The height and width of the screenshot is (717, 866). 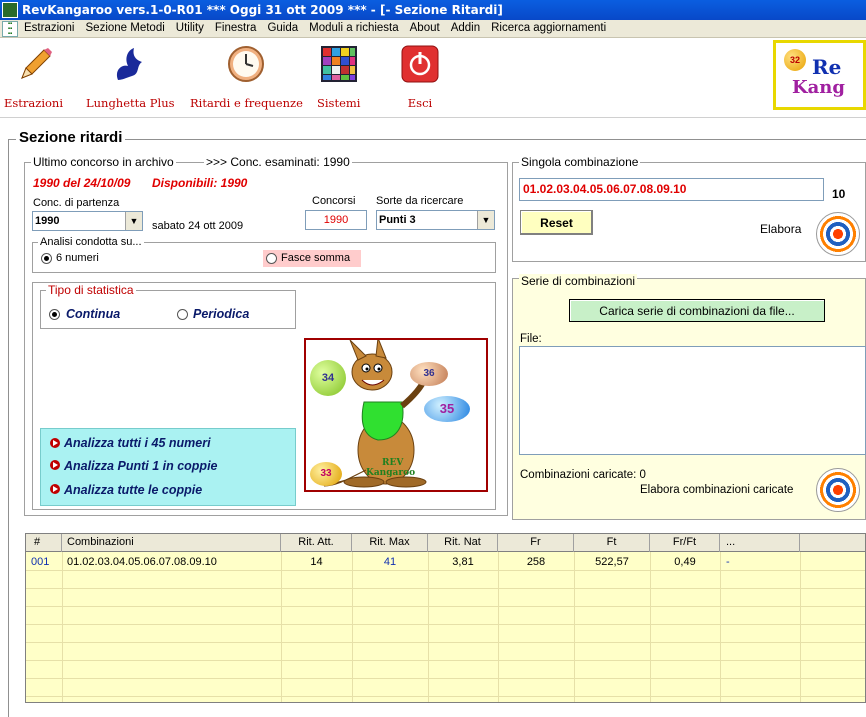 What do you see at coordinates (612, 543) in the screenshot?
I see `col-ft: Ft` at bounding box center [612, 543].